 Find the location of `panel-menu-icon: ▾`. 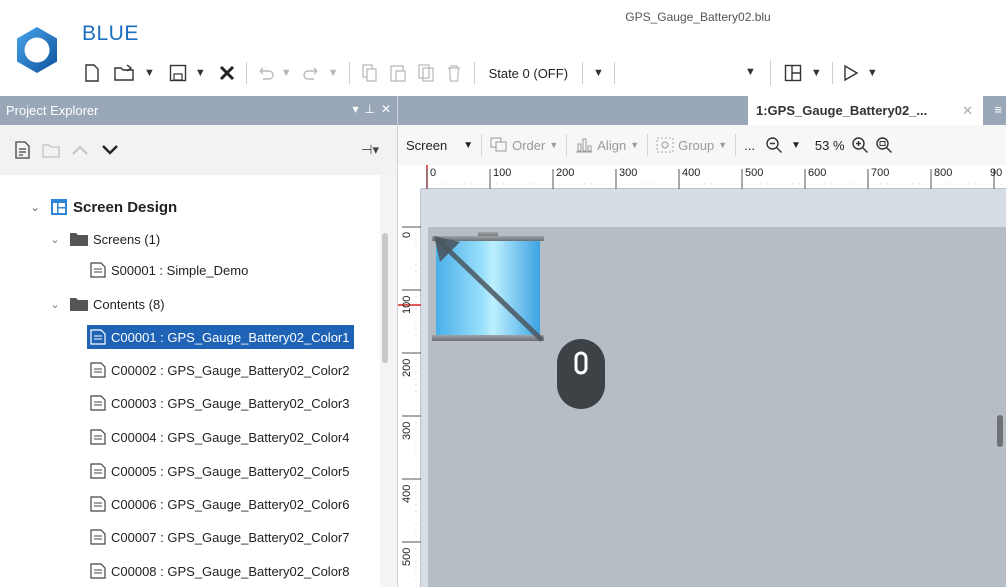

panel-menu-icon: ▾ is located at coordinates (355, 109).